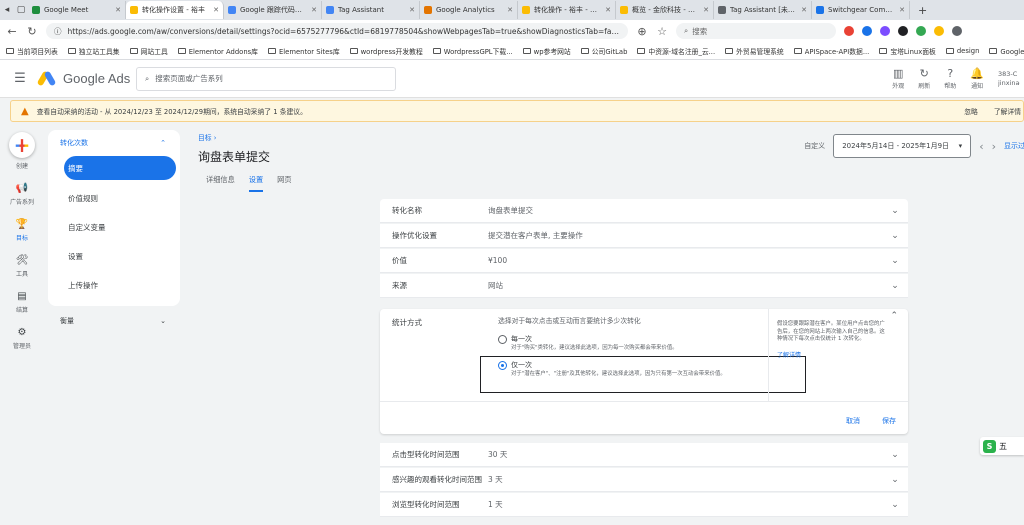 This screenshot has width=1024, height=525. Describe the element at coordinates (77, 10) in the screenshot. I see `browser-tab: Google Meet ✕` at that location.